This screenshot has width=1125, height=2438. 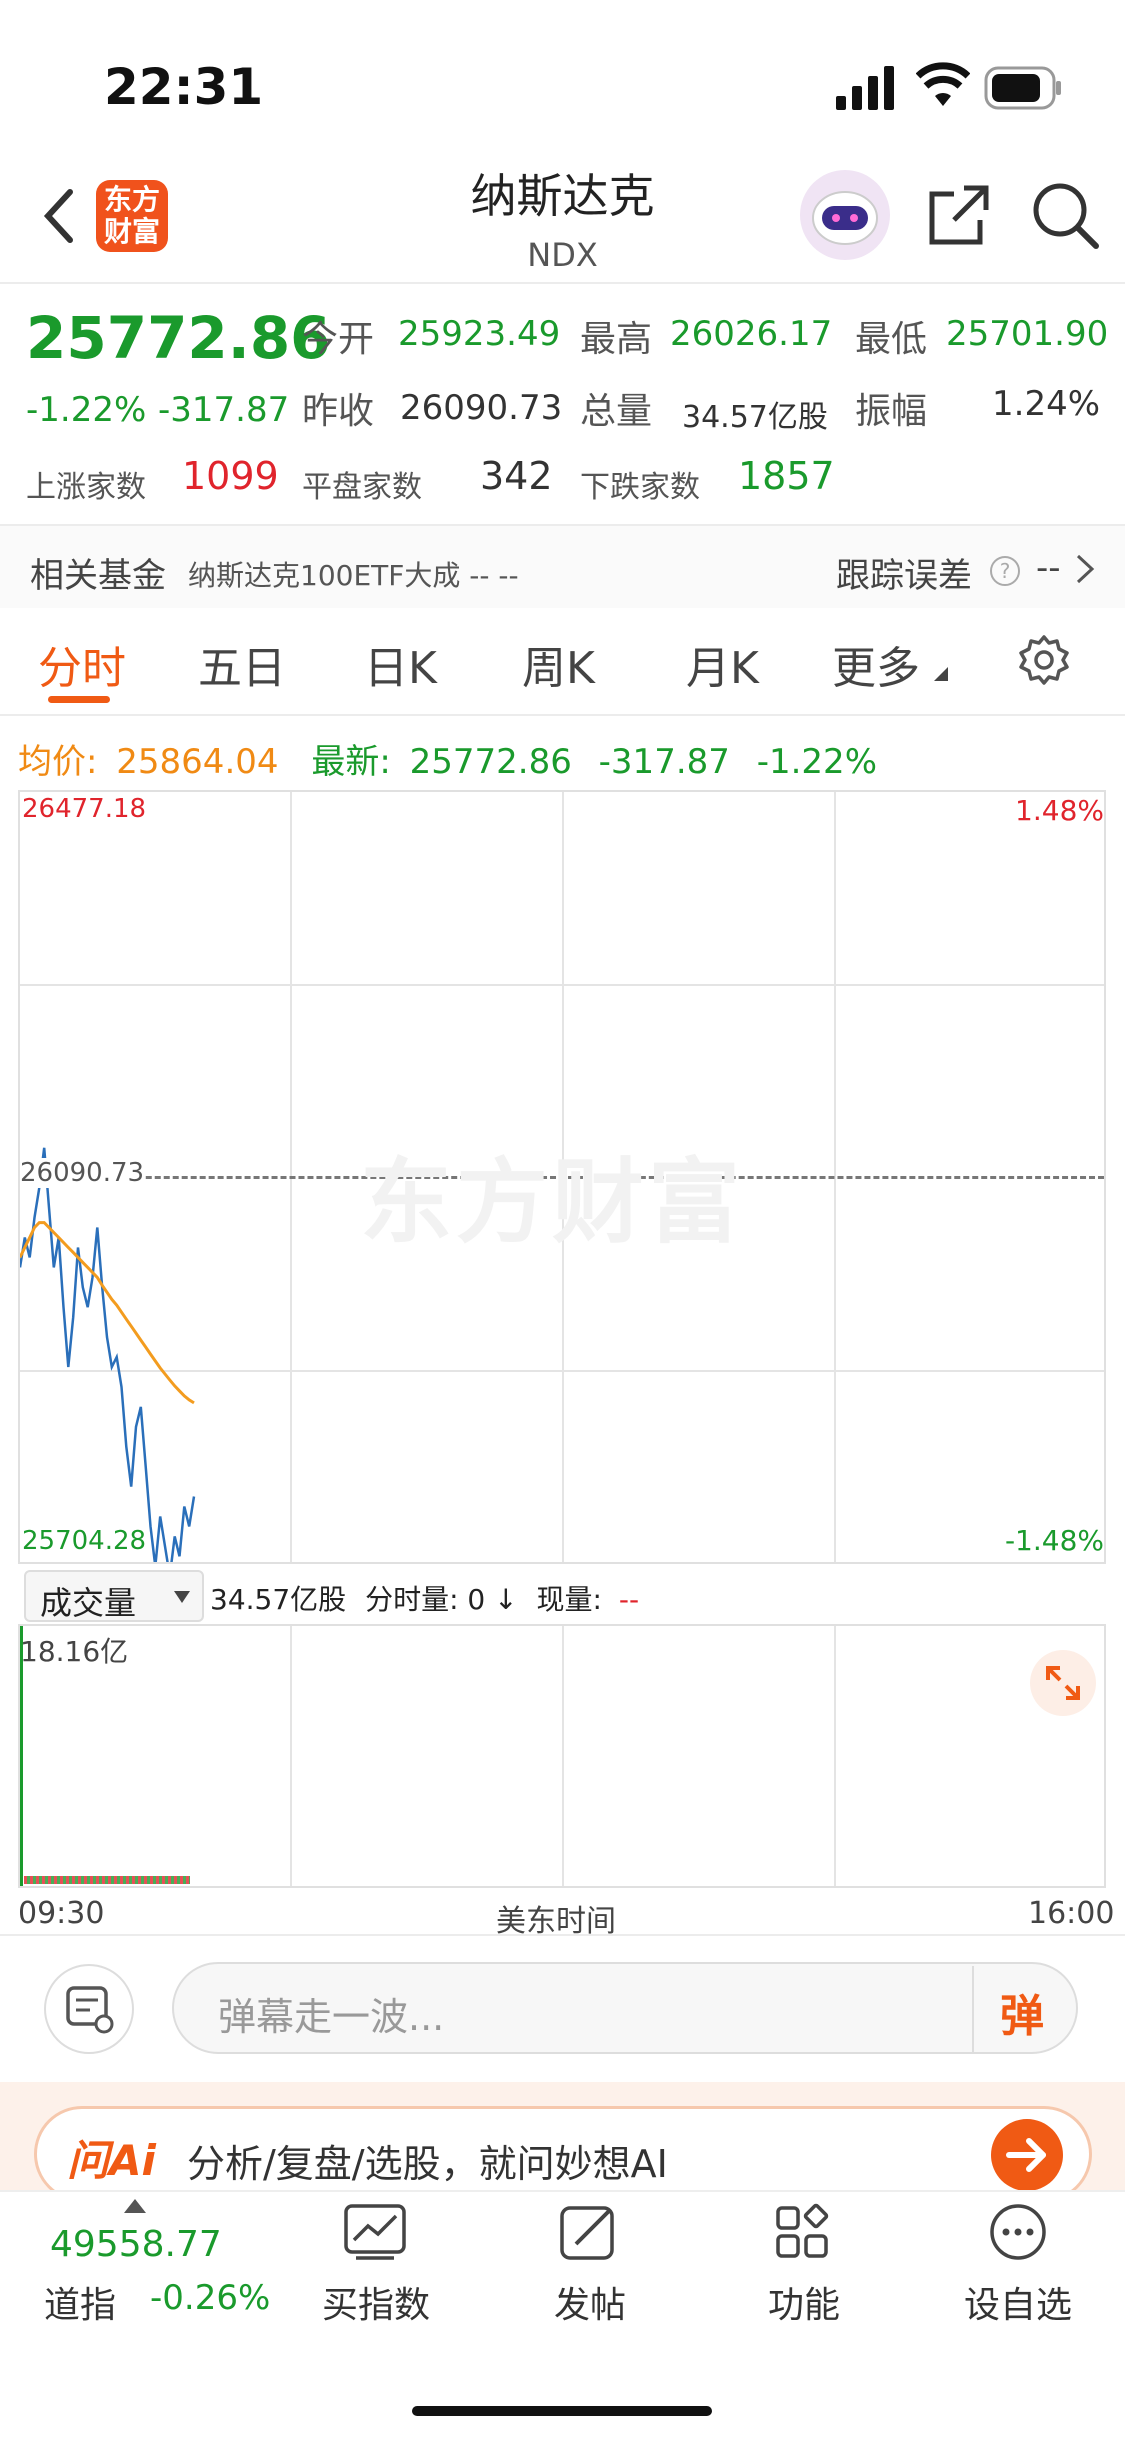 What do you see at coordinates (664, 762) in the screenshot?
I see `info-change: -317.87` at bounding box center [664, 762].